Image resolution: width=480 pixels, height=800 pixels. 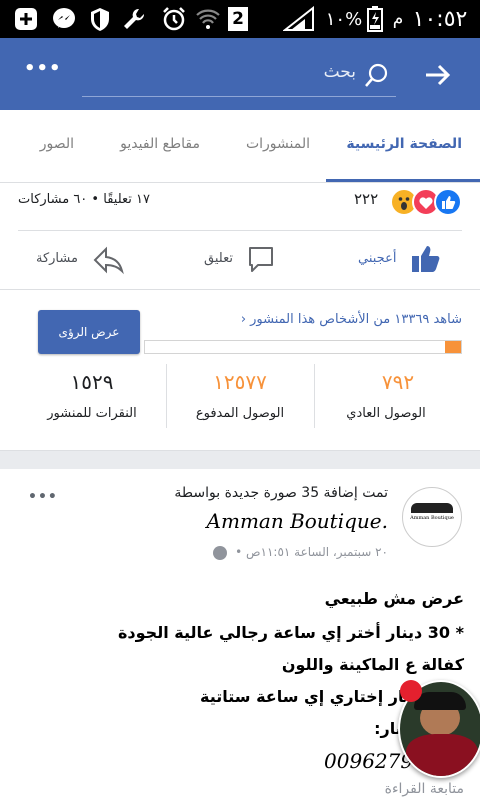 I want to click on tab-posts: المنشورات, so click(x=278, y=144).